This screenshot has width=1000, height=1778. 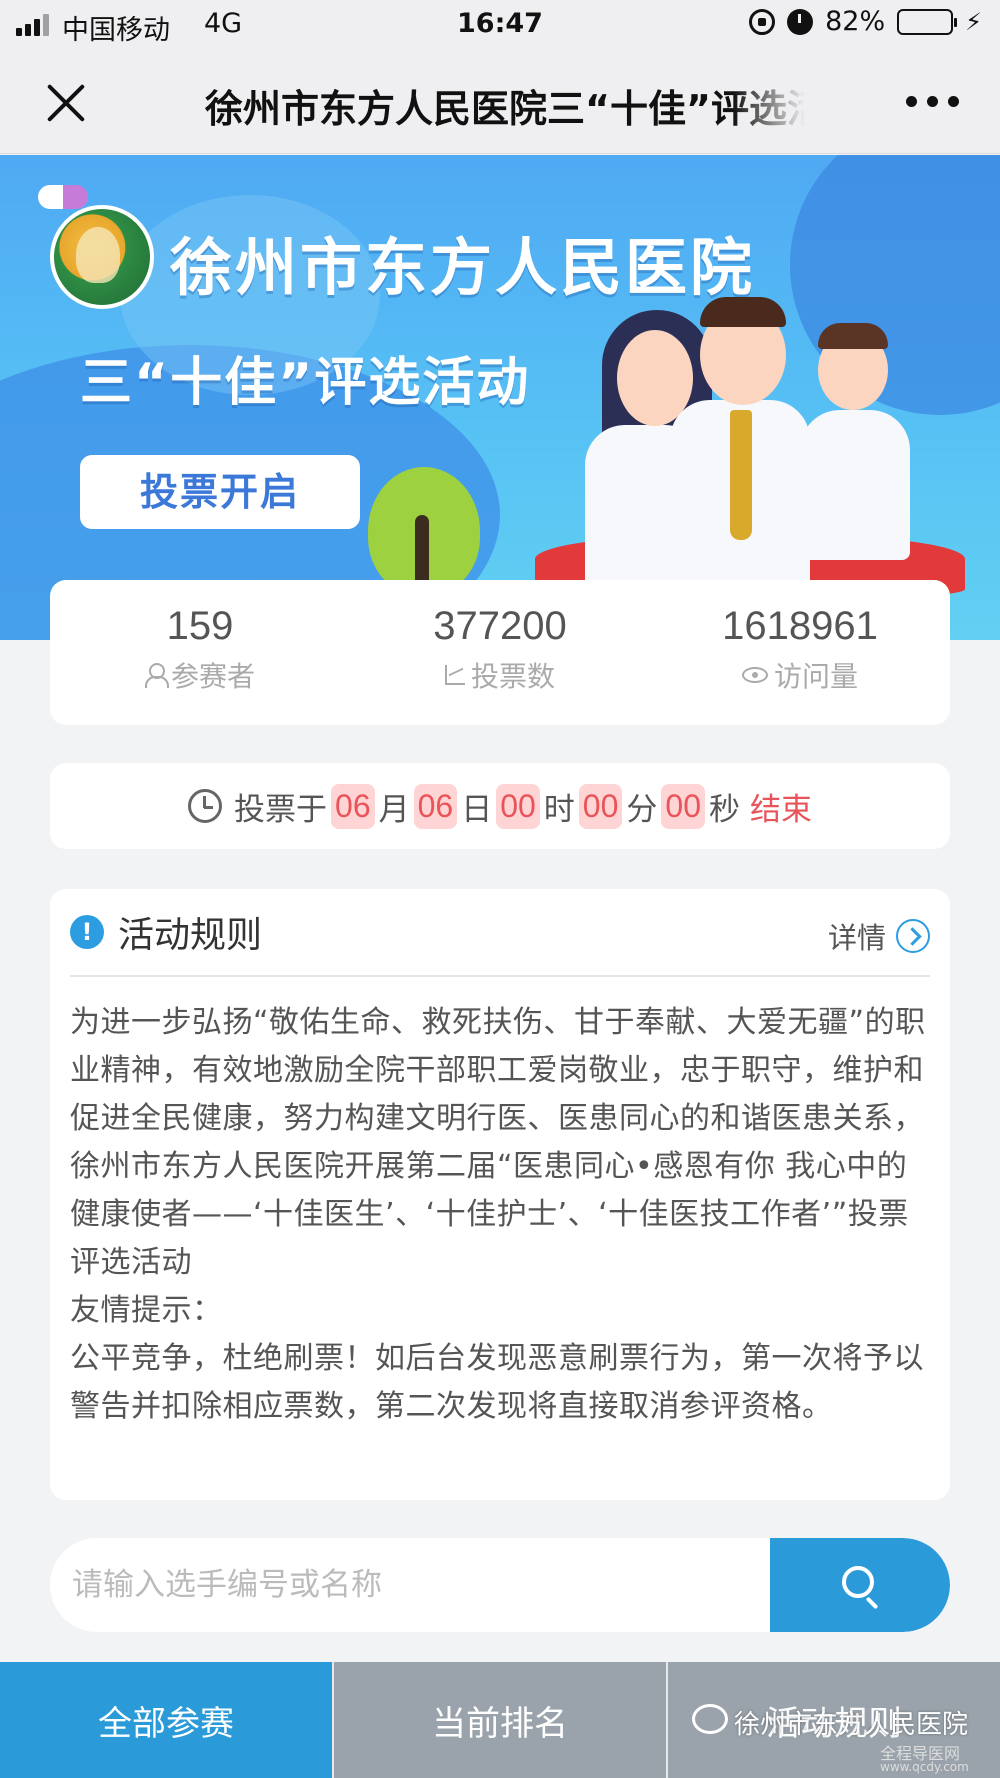 What do you see at coordinates (724, 809) in the screenshot?
I see `countdown-second-unit: 秒` at bounding box center [724, 809].